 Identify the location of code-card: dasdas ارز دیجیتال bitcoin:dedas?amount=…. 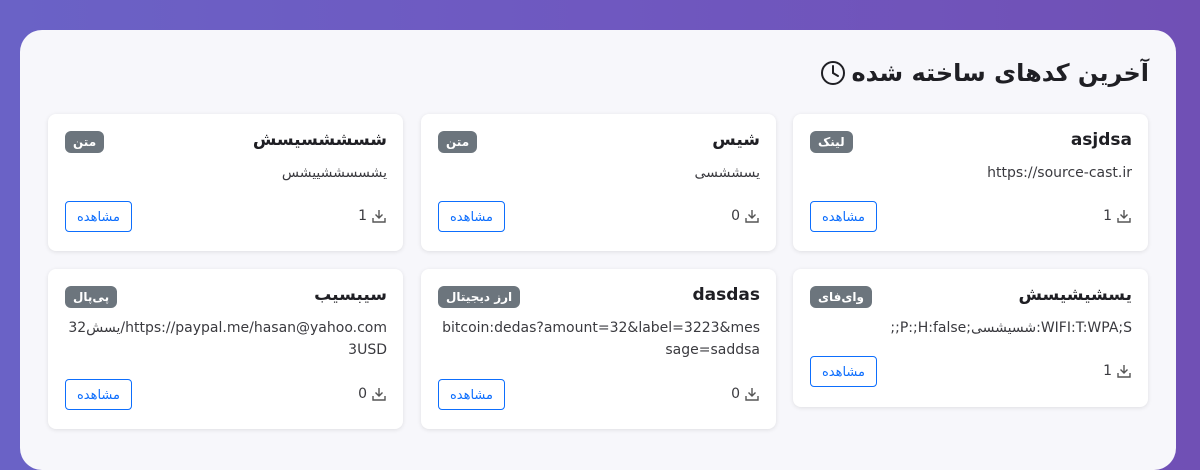
(598, 349).